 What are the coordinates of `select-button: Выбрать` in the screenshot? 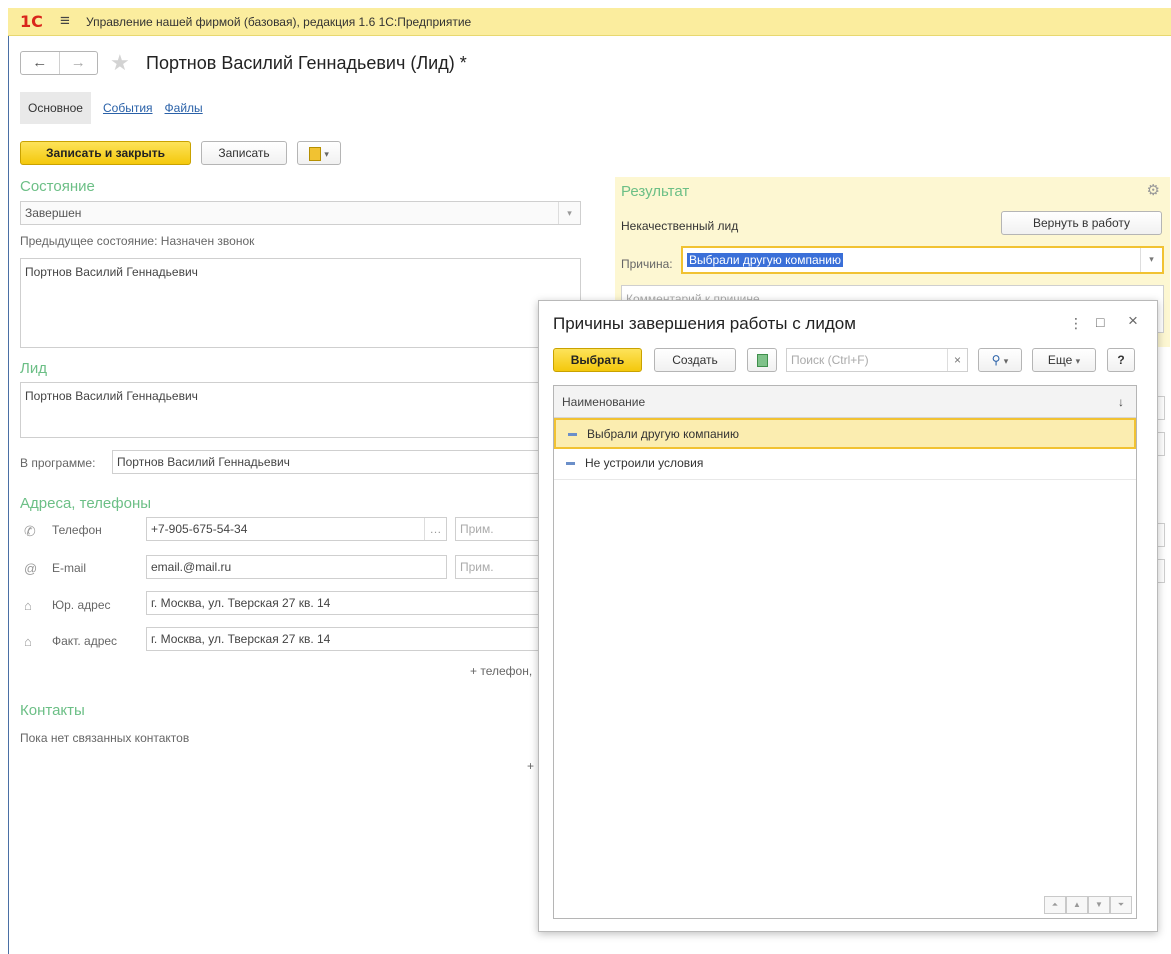 It's located at (597, 360).